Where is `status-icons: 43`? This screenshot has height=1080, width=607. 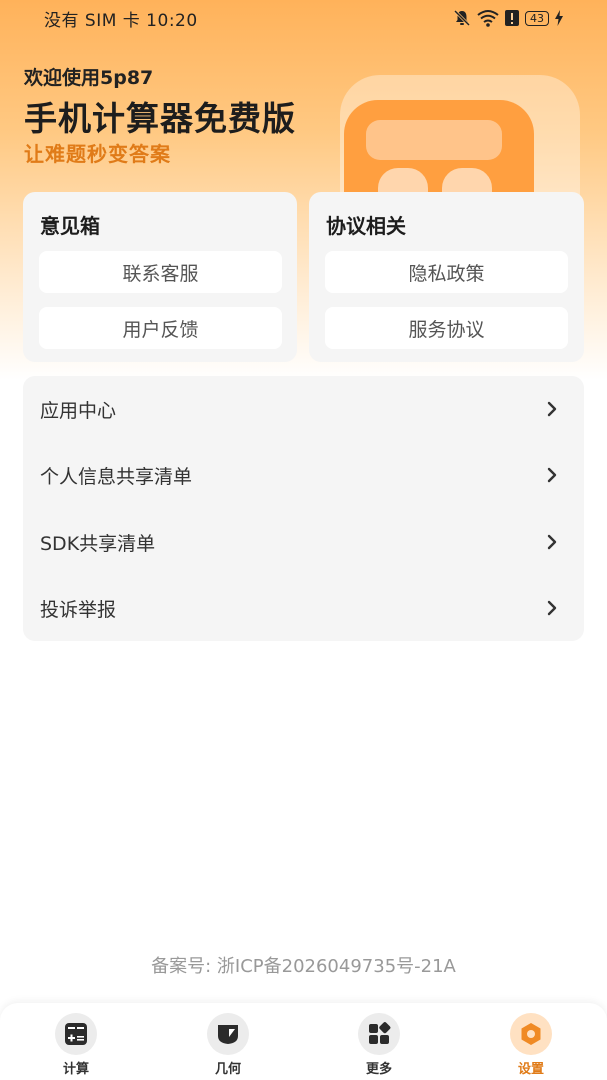
status-icons: 43 is located at coordinates (508, 18).